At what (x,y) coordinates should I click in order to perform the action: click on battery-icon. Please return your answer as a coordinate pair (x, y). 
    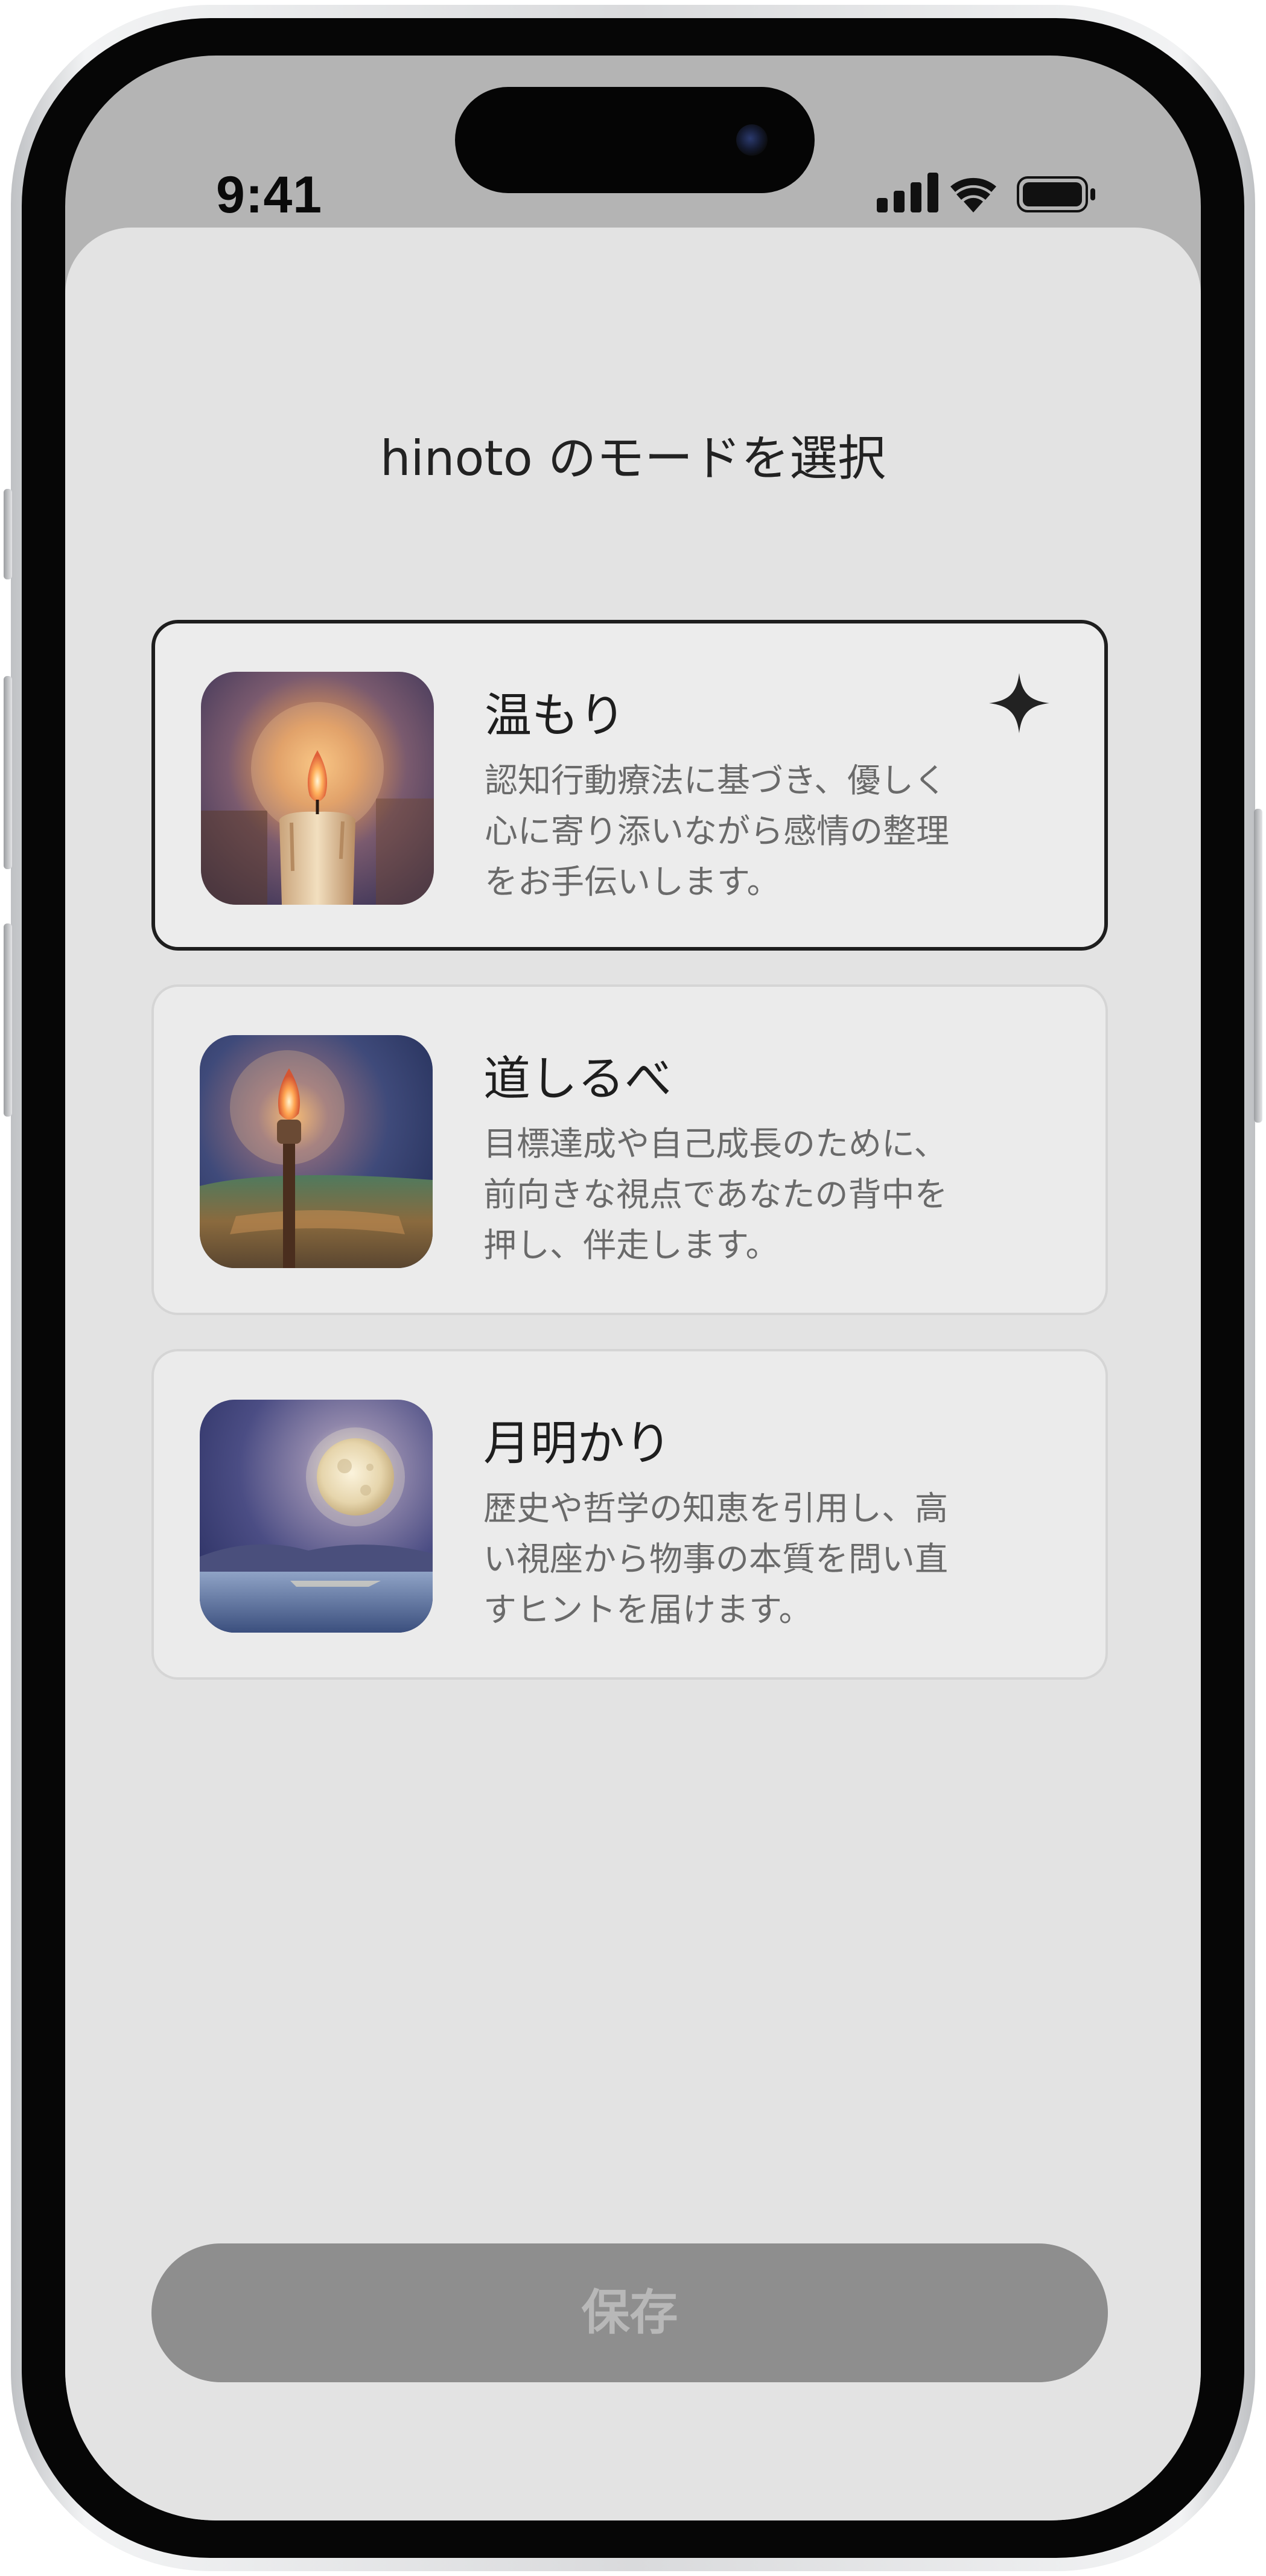
    Looking at the image, I should click on (1056, 194).